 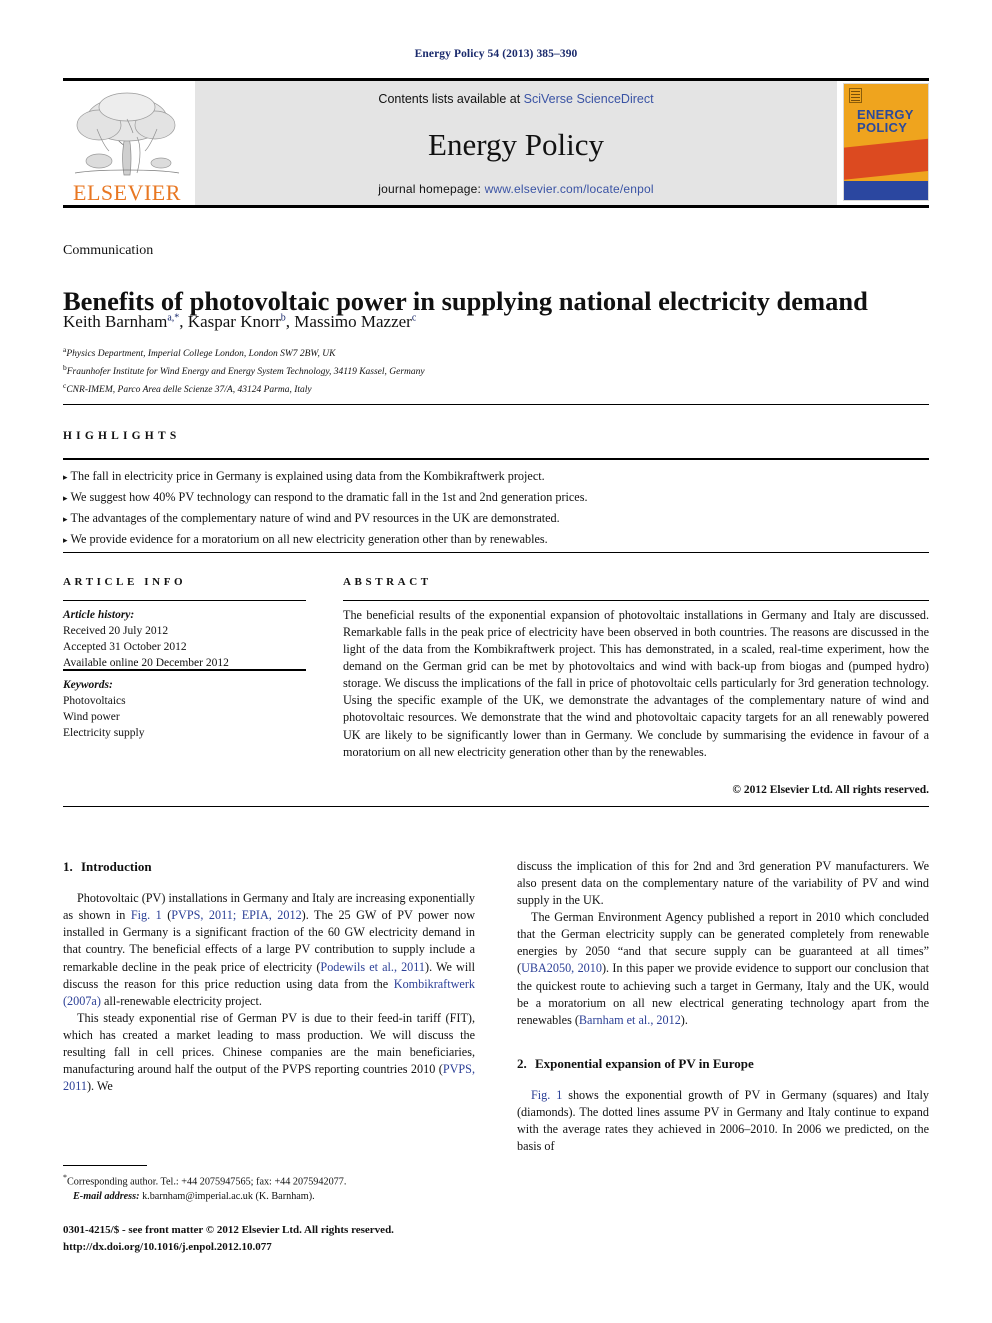 I want to click on section-number: 2., so click(x=522, y=1063).